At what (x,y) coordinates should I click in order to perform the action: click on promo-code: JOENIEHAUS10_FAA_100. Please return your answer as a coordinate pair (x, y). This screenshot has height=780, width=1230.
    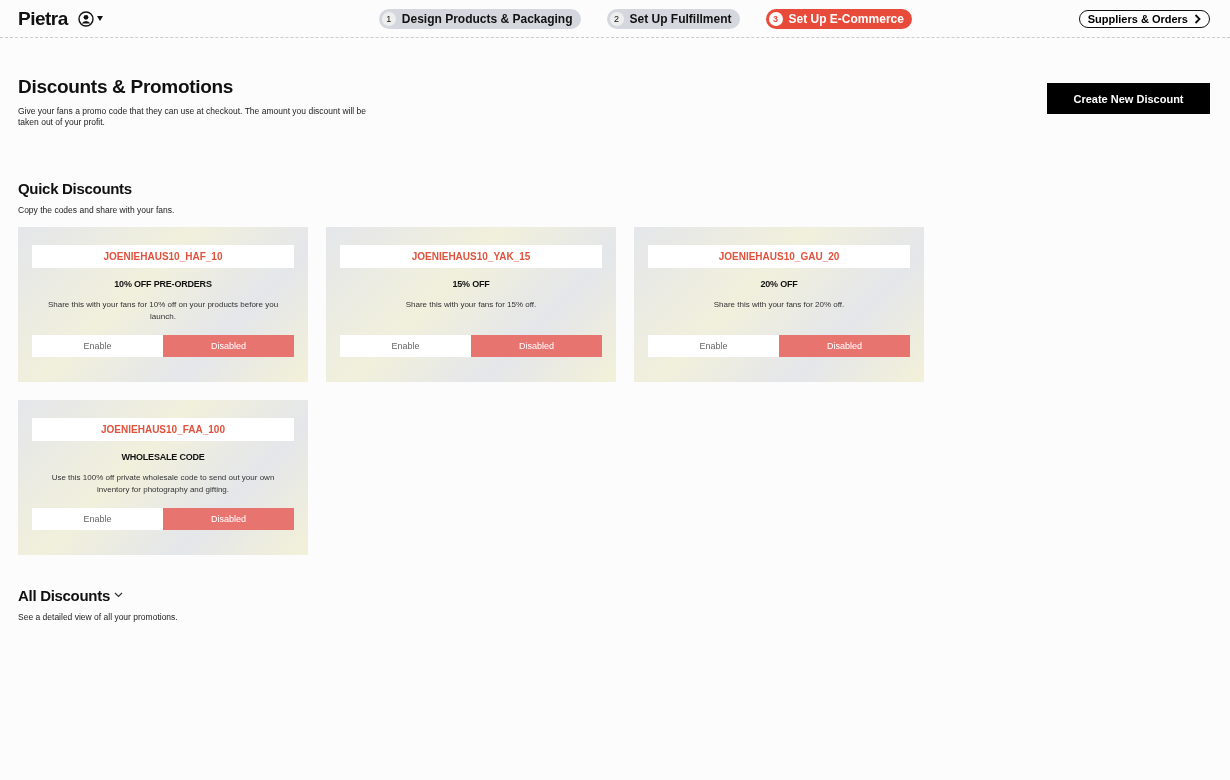
    Looking at the image, I should click on (163, 429).